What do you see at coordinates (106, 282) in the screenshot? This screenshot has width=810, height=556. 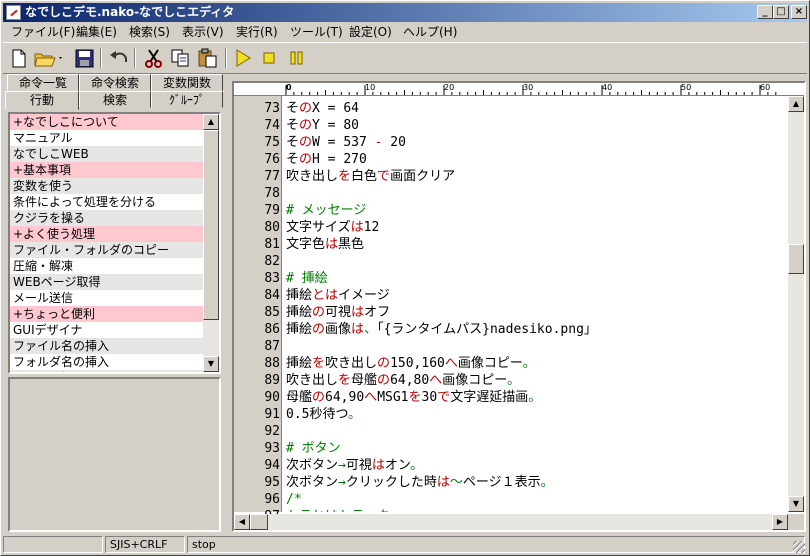 I see `list-item: WEBページ取得` at bounding box center [106, 282].